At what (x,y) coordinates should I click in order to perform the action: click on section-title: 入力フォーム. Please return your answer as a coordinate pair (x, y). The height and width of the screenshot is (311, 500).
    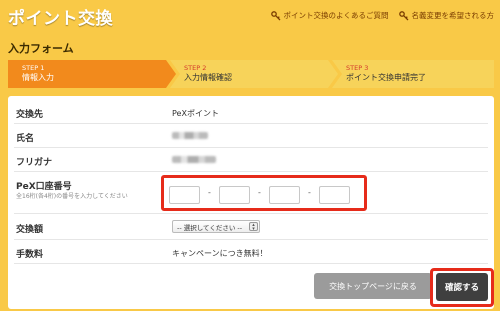
    Looking at the image, I should click on (41, 48).